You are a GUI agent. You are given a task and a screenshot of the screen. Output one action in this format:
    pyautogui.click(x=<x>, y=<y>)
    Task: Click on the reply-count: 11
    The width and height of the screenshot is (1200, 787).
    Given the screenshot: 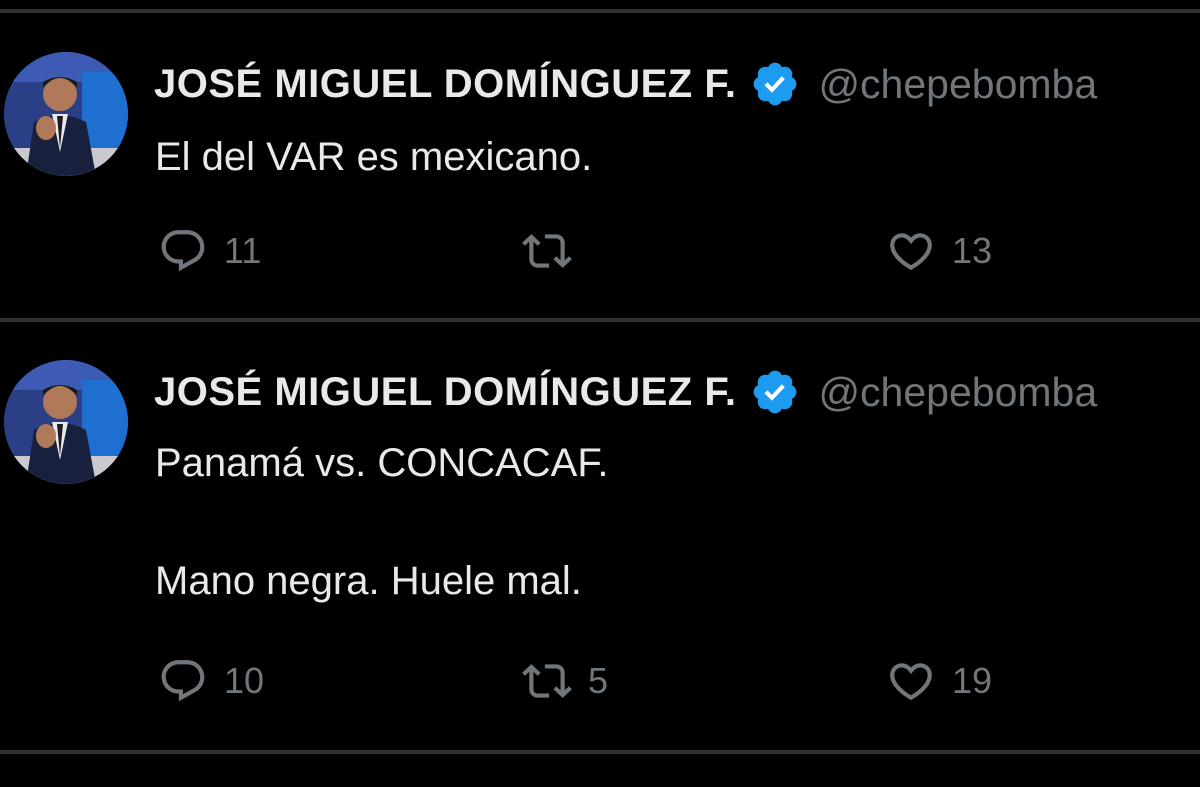 What is the action you would take?
    pyautogui.click(x=243, y=250)
    